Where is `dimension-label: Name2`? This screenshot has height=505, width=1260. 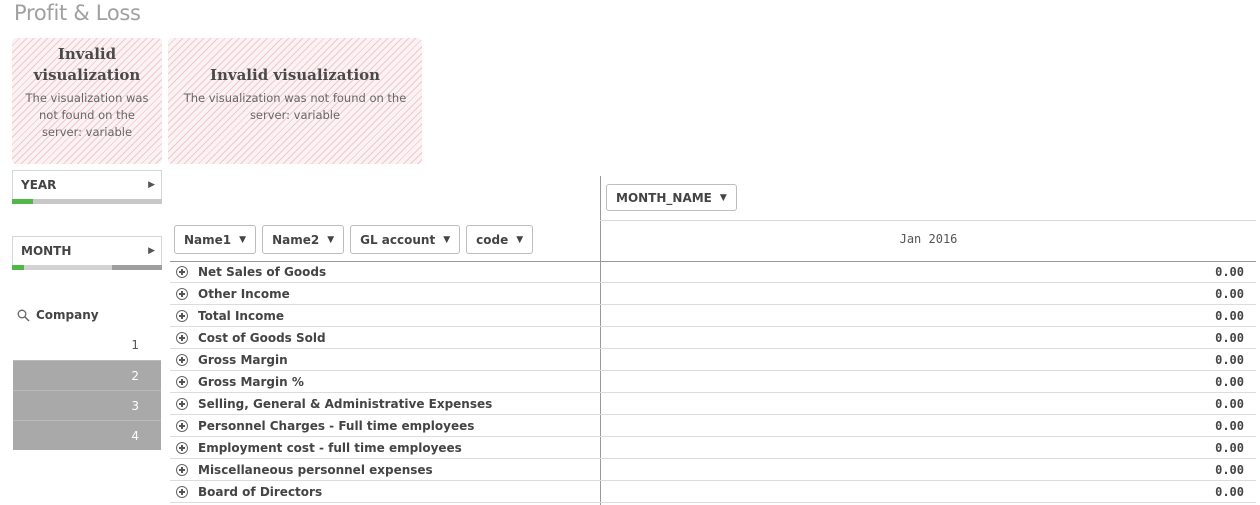 dimension-label: Name2 is located at coordinates (296, 239).